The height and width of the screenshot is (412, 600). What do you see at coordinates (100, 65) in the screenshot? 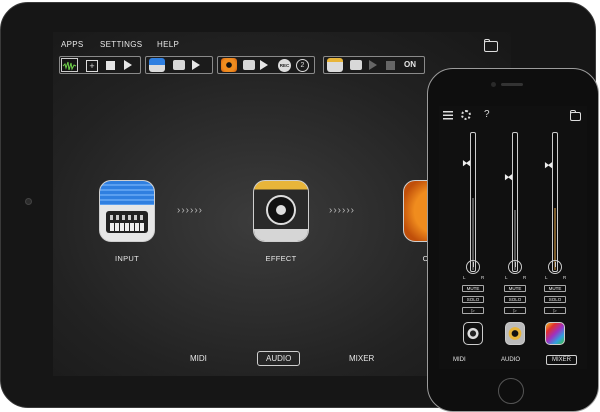
I see `toolbar-input: +` at bounding box center [100, 65].